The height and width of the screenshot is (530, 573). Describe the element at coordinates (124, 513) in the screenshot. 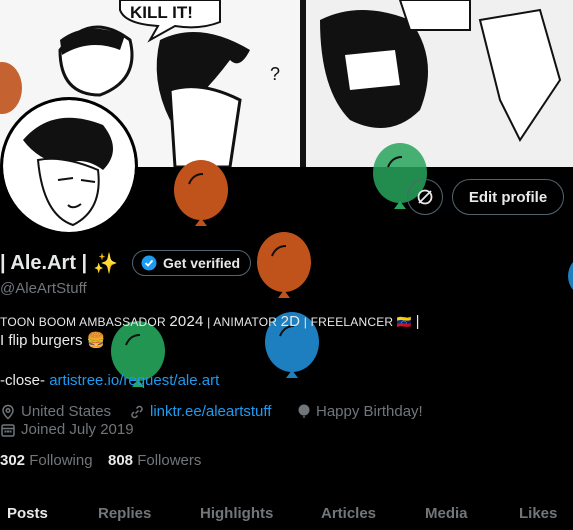

I see `tab-replies: Replies` at that location.